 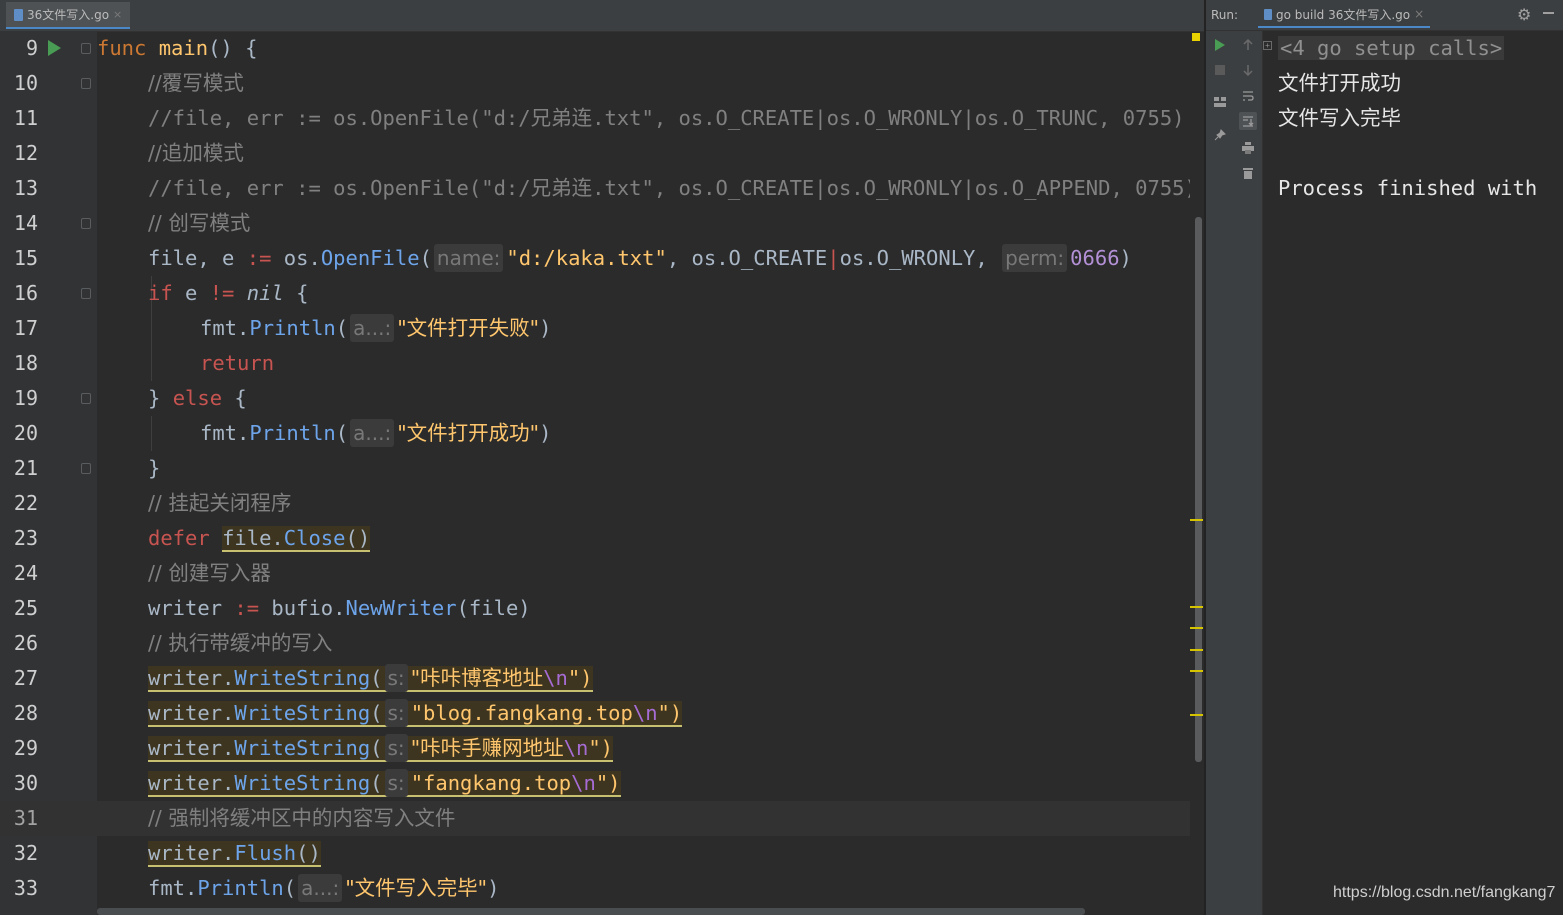 What do you see at coordinates (545, 433) in the screenshot?
I see `code-text: )` at bounding box center [545, 433].